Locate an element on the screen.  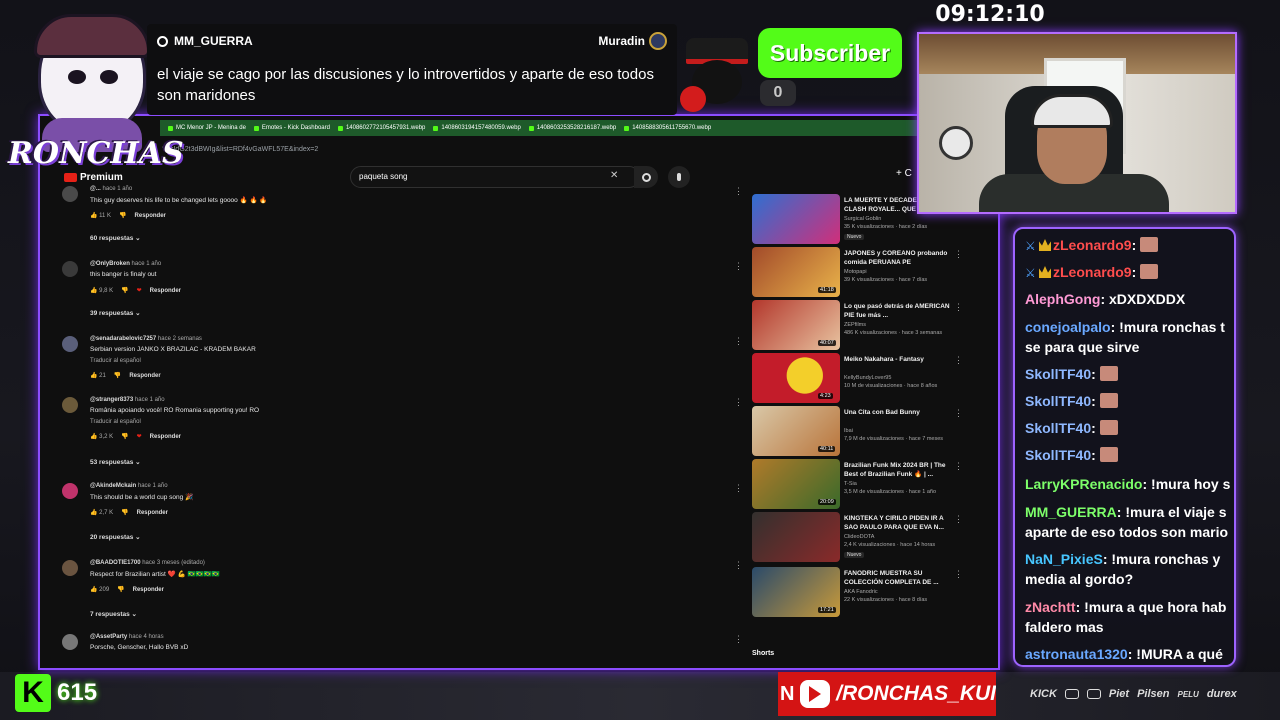
browser-tab: 1408603253528216187.webp is located at coordinates (572, 128).